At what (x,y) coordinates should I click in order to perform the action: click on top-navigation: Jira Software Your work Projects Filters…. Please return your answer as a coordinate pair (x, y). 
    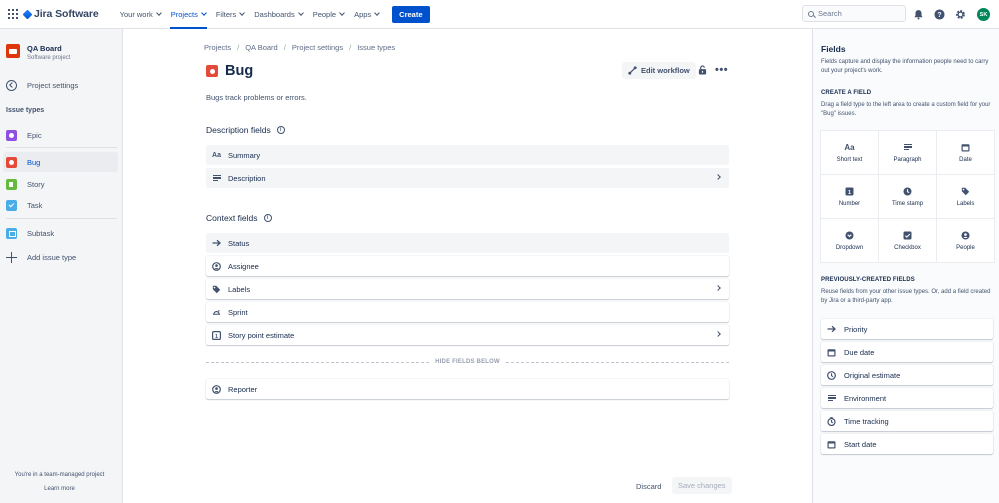
    Looking at the image, I should click on (499, 14).